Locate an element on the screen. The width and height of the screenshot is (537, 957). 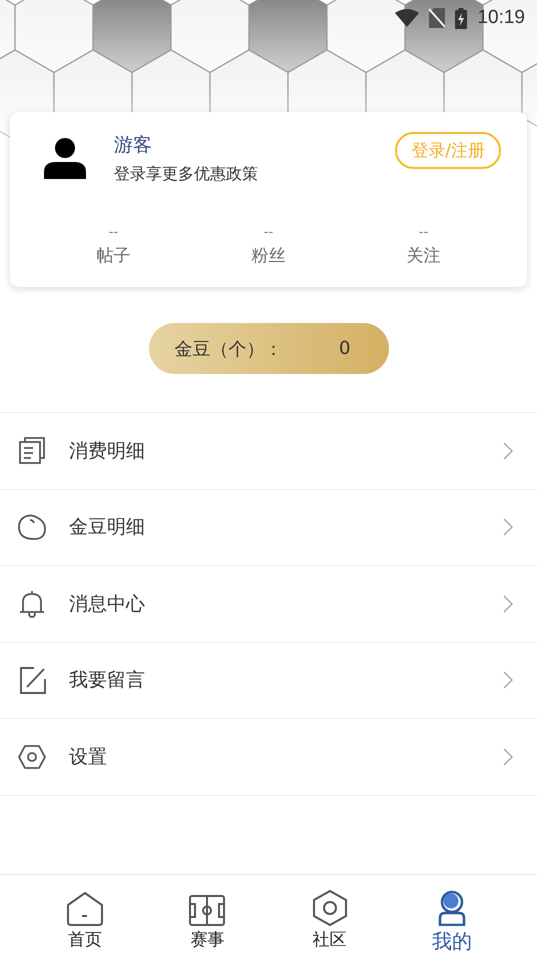
menu-item: 金豆明细 is located at coordinates (286, 527).